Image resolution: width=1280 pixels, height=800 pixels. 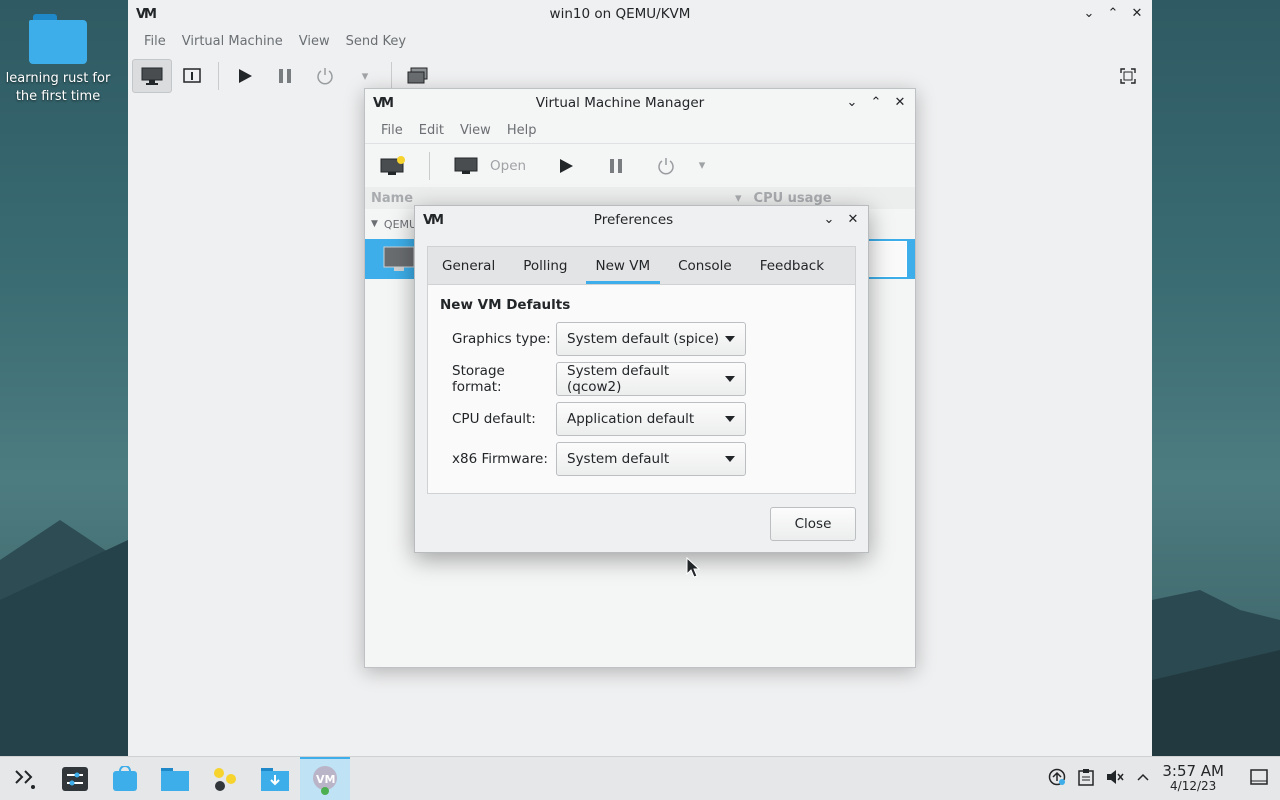 I want to click on col-name-header: Name, so click(x=561, y=198).